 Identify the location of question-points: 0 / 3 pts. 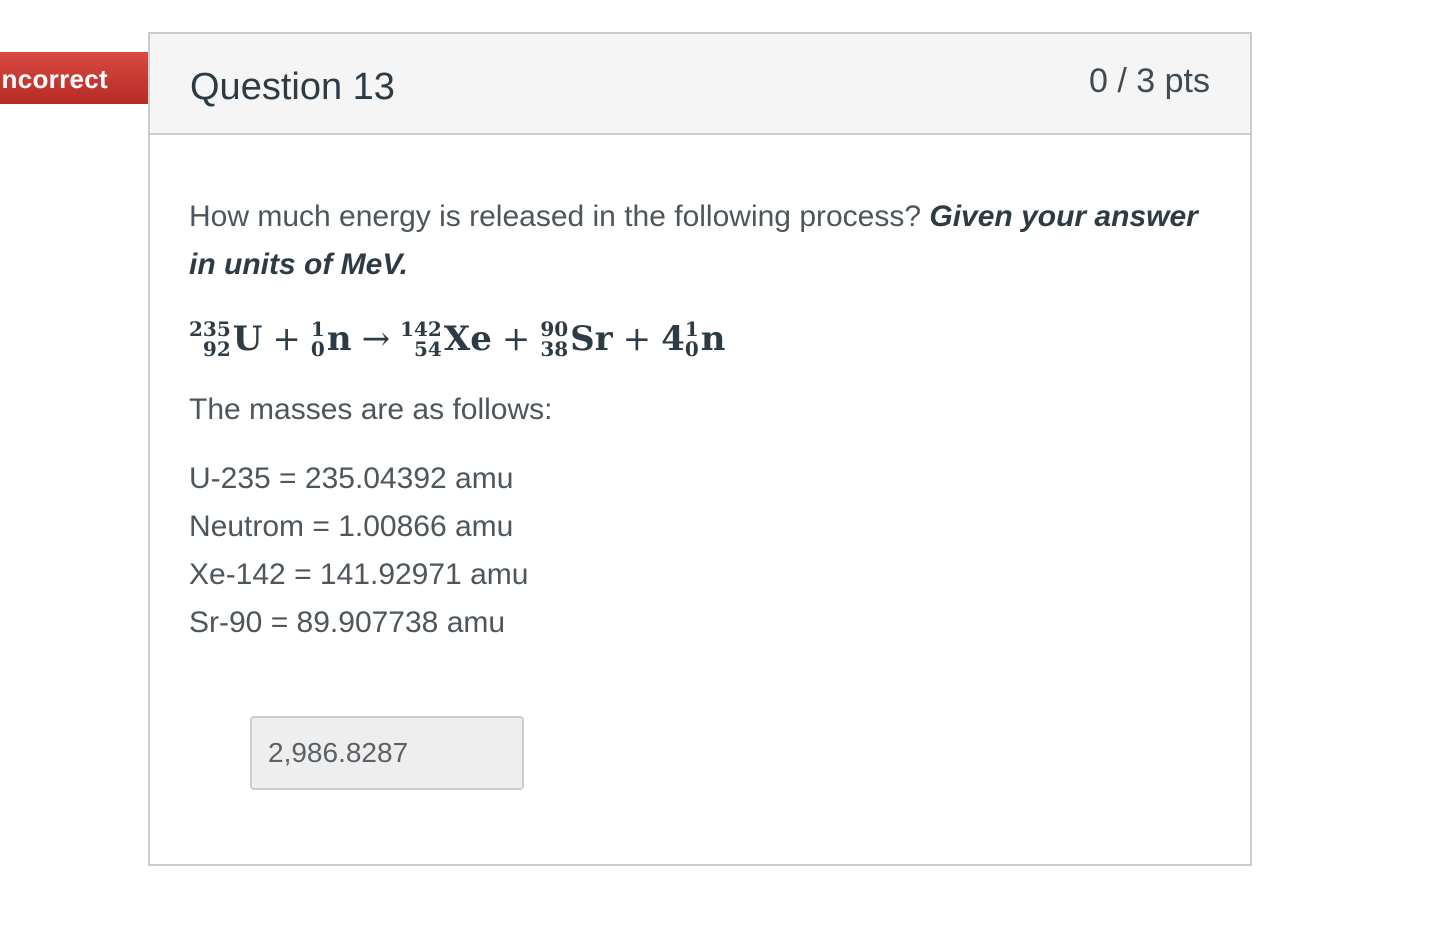
(1149, 81).